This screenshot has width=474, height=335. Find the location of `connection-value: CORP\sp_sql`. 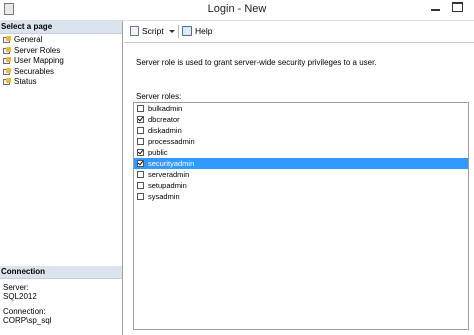

connection-value: CORP\sp_sql is located at coordinates (27, 320).